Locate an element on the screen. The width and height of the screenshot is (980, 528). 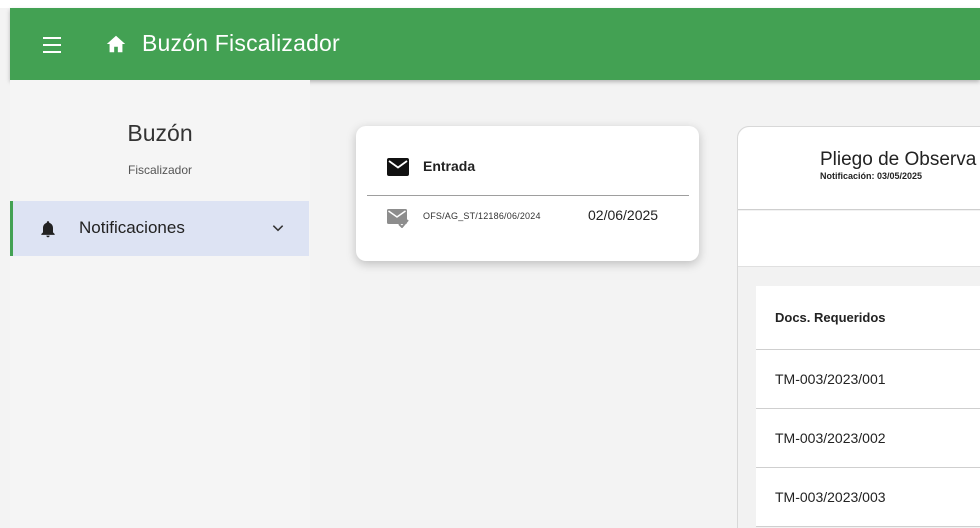
bell-icon is located at coordinates (48, 229).